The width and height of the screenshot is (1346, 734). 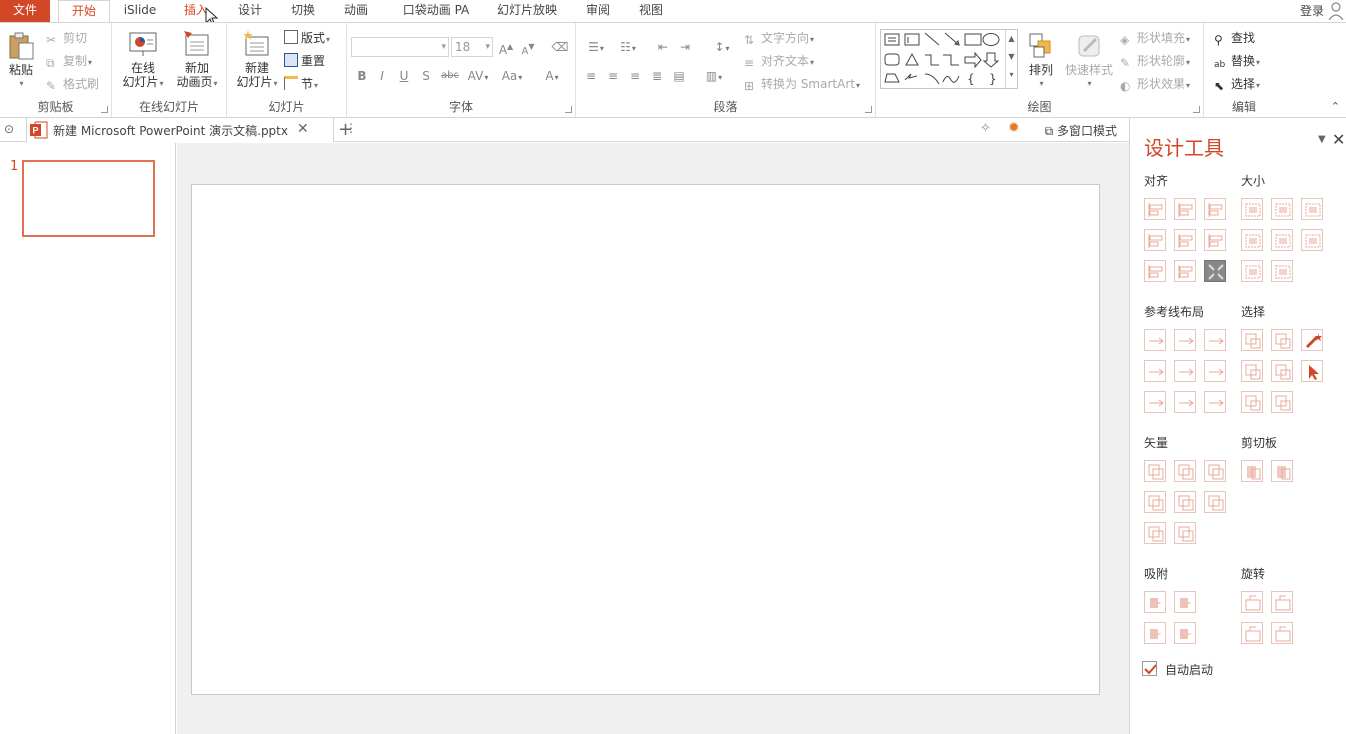 I want to click on rotate-triangle-button, so click(x=1252, y=633).